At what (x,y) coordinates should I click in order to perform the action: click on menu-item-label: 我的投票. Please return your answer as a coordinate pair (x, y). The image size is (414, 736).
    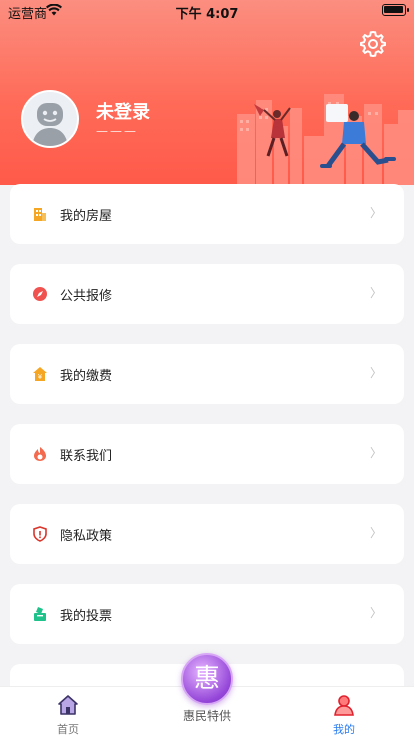
    Looking at the image, I should click on (86, 616).